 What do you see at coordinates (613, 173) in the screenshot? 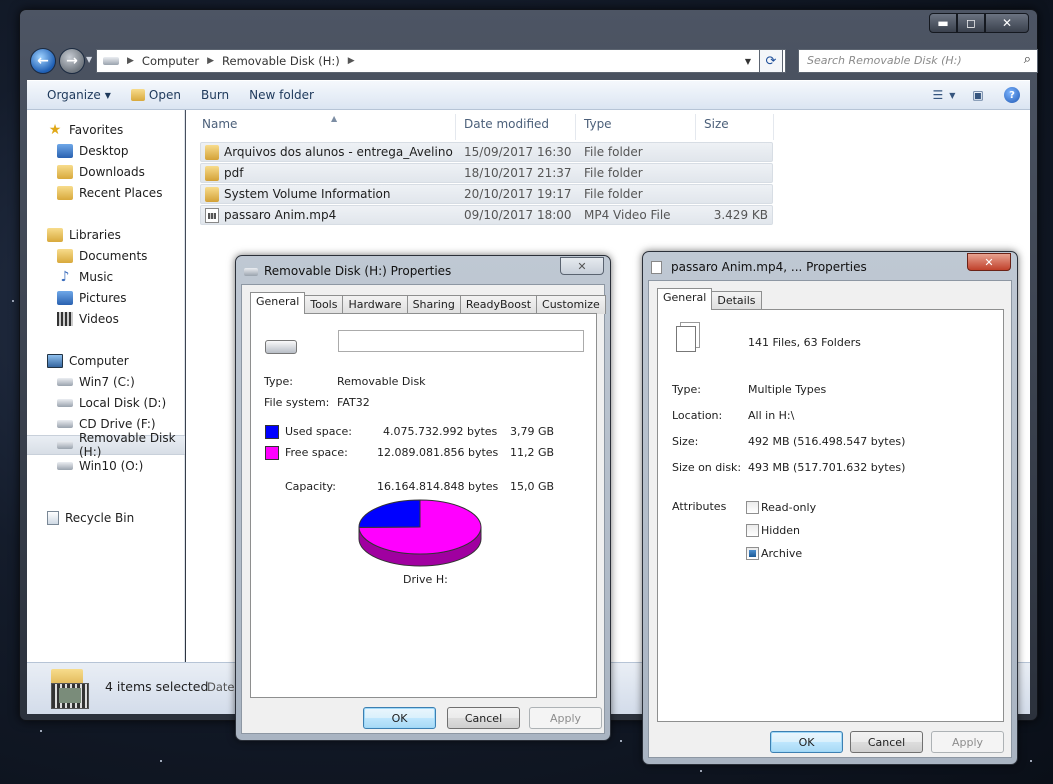
I see `file-type: File folder` at bounding box center [613, 173].